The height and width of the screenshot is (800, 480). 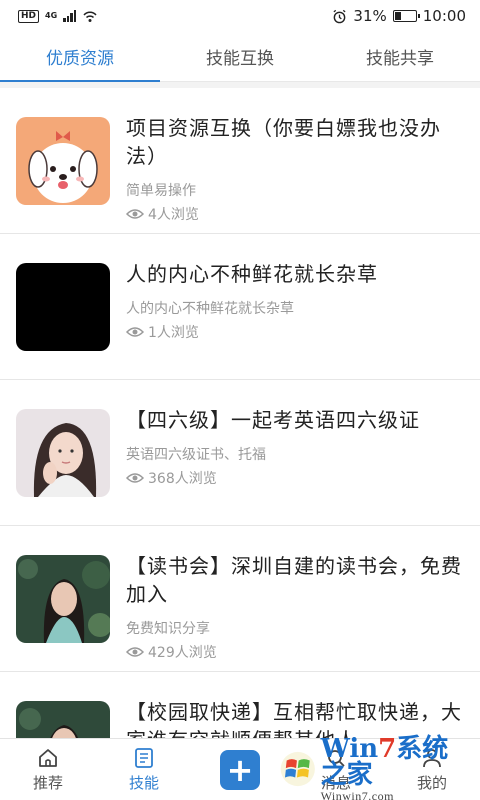 I want to click on list-item: 【校园取快递】互相帮忙取快递，大家谁有空就顺便帮其他人, so click(x=240, y=705).